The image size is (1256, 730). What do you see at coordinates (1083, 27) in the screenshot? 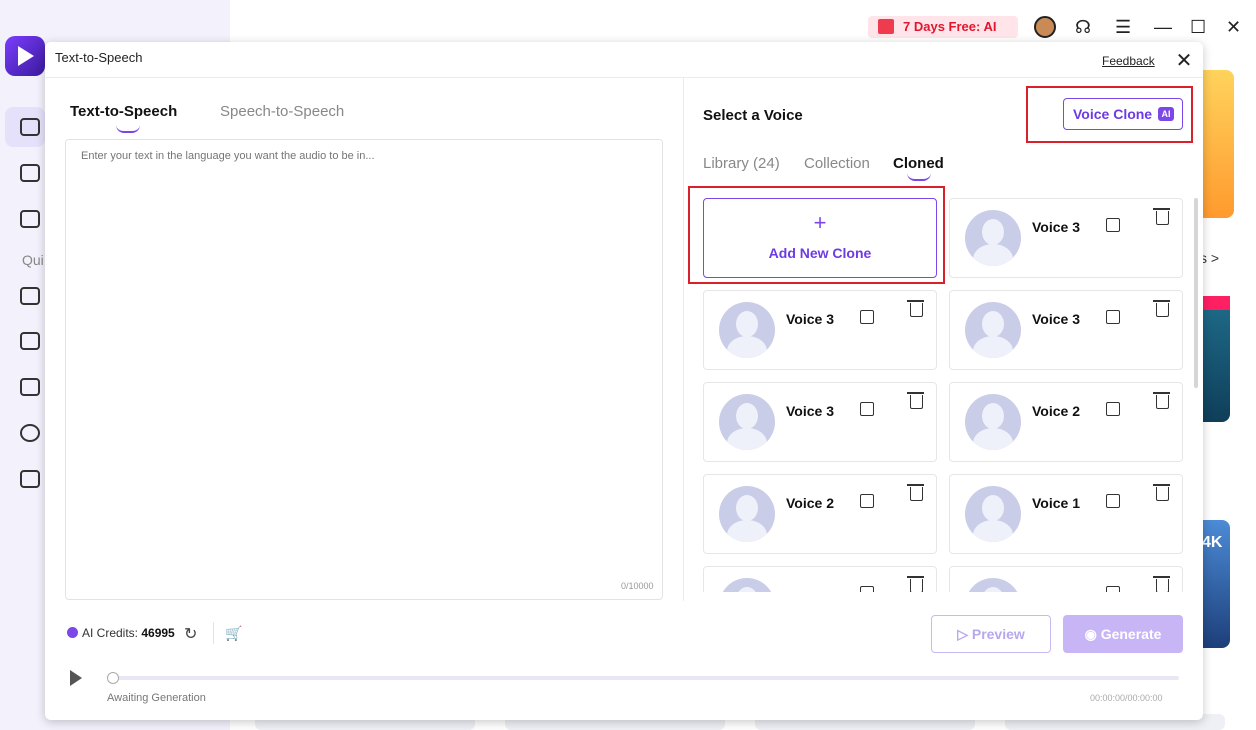
I see `headset-icon: ☊` at bounding box center [1083, 27].